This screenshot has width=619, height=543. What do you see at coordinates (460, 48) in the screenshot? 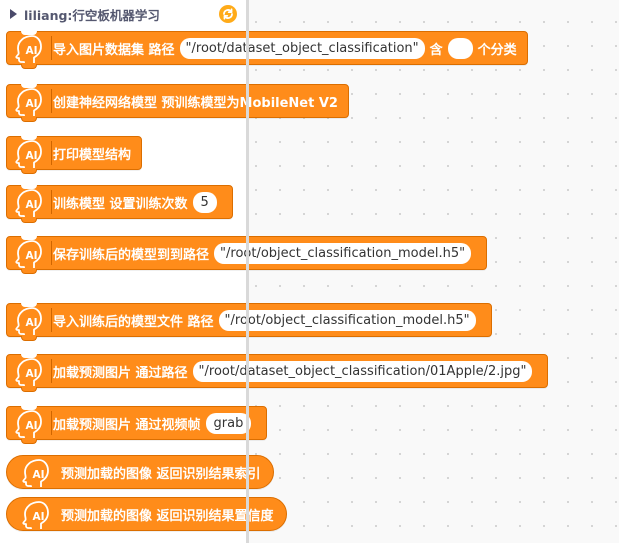
I see `class-count-input` at bounding box center [460, 48].